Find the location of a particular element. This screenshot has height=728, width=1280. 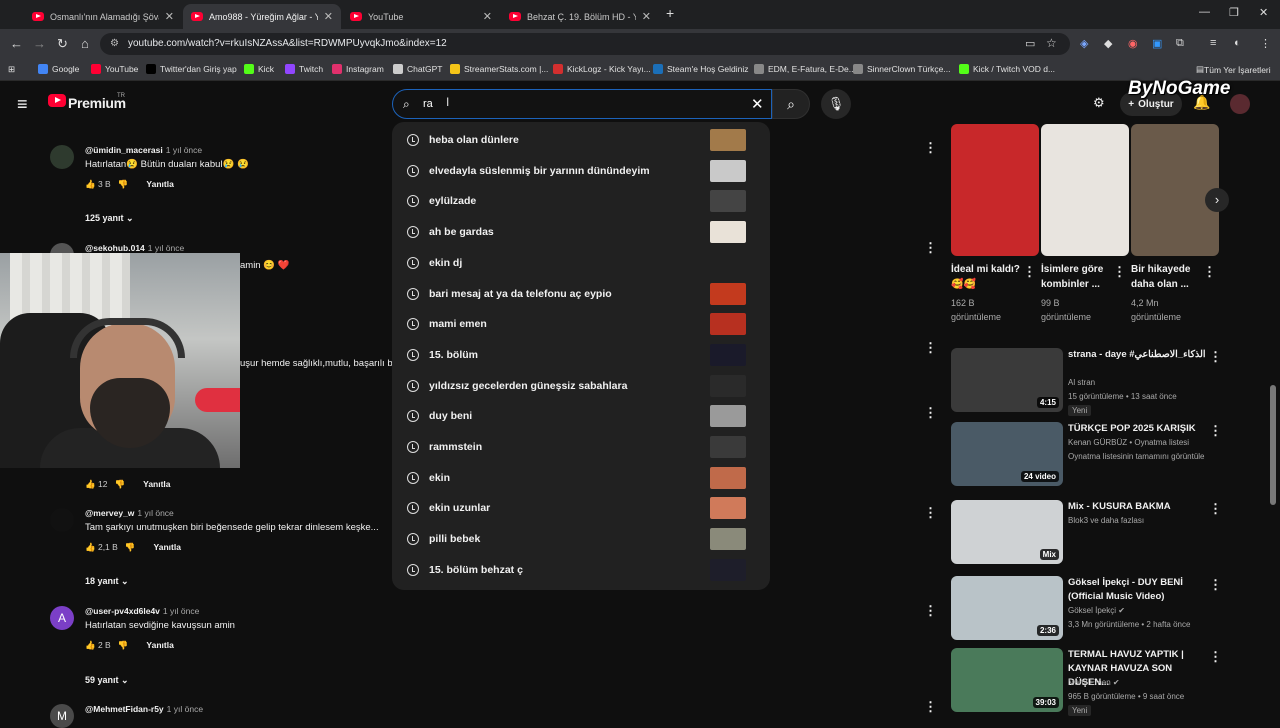

bookmark-item: Steam'e Hoş Geldiniz is located at coordinates (700, 69).